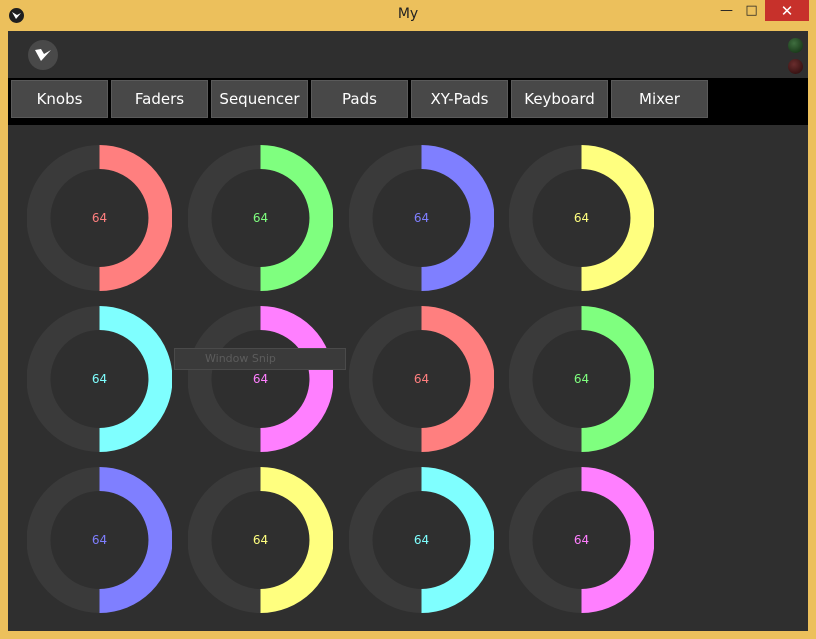  I want to click on window-title: My, so click(408, 14).